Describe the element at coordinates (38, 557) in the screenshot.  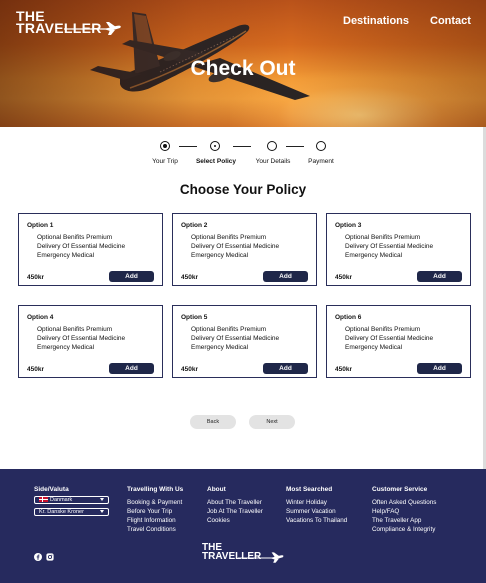
I see `facebook-icon` at that location.